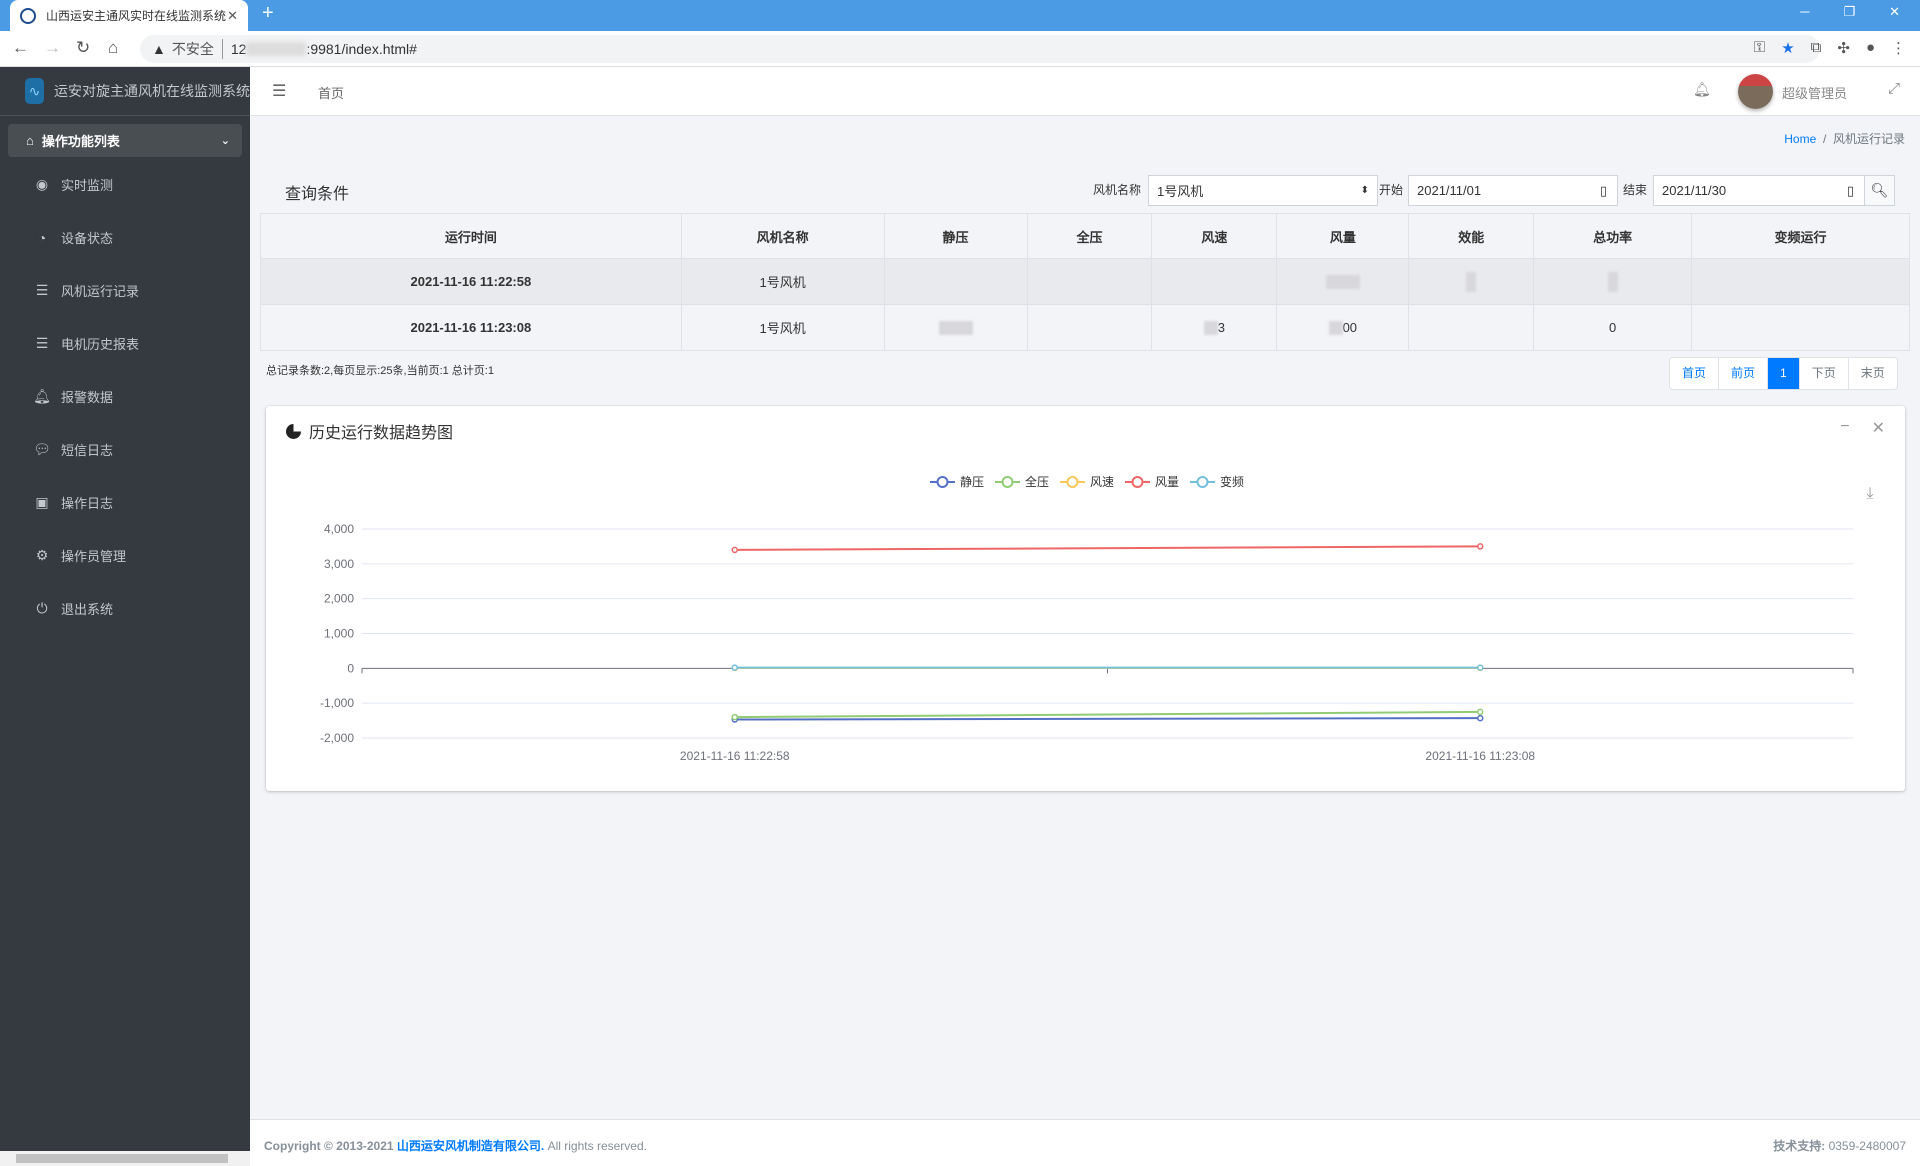 This screenshot has width=1920, height=1166. I want to click on table-row: 2021-11-16 11:22:58 1号风机, so click(1085, 281).